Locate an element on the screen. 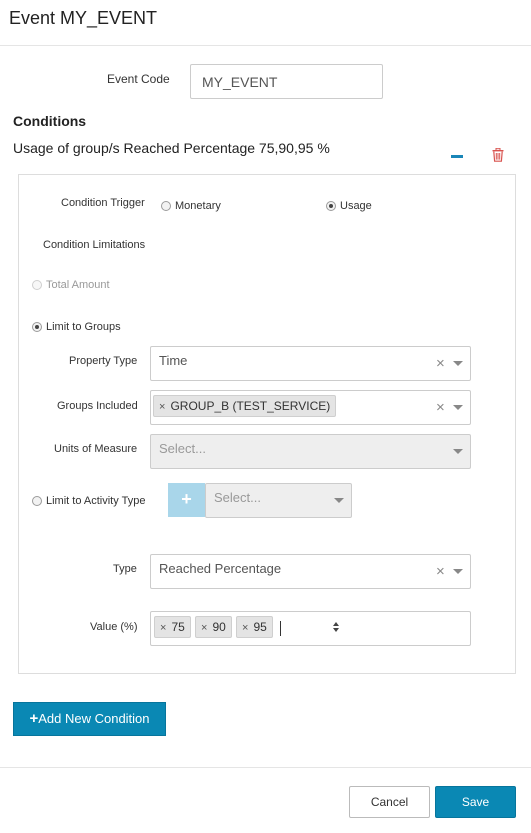 The width and height of the screenshot is (531, 833). save-button: Save is located at coordinates (475, 802).